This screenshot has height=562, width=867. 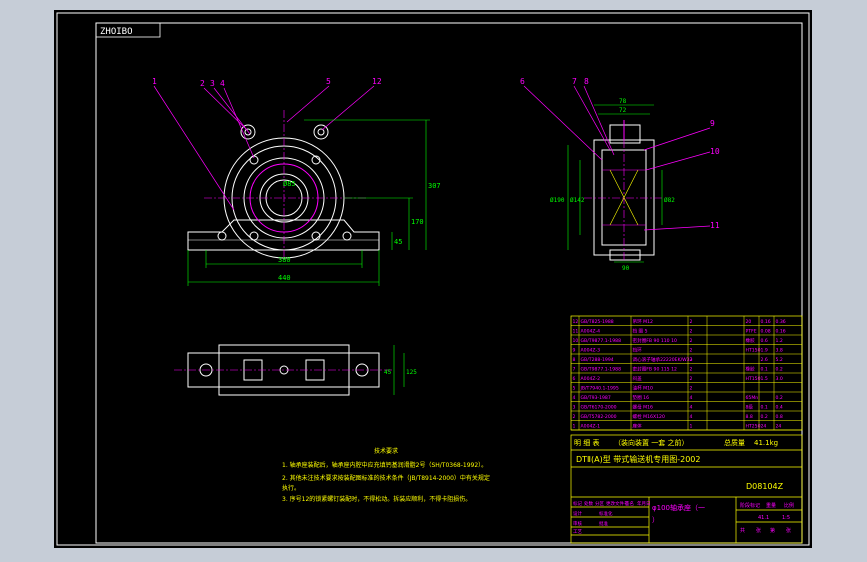 What do you see at coordinates (655, 520) in the screenshot?
I see `part-name-2: ）` at bounding box center [655, 520].